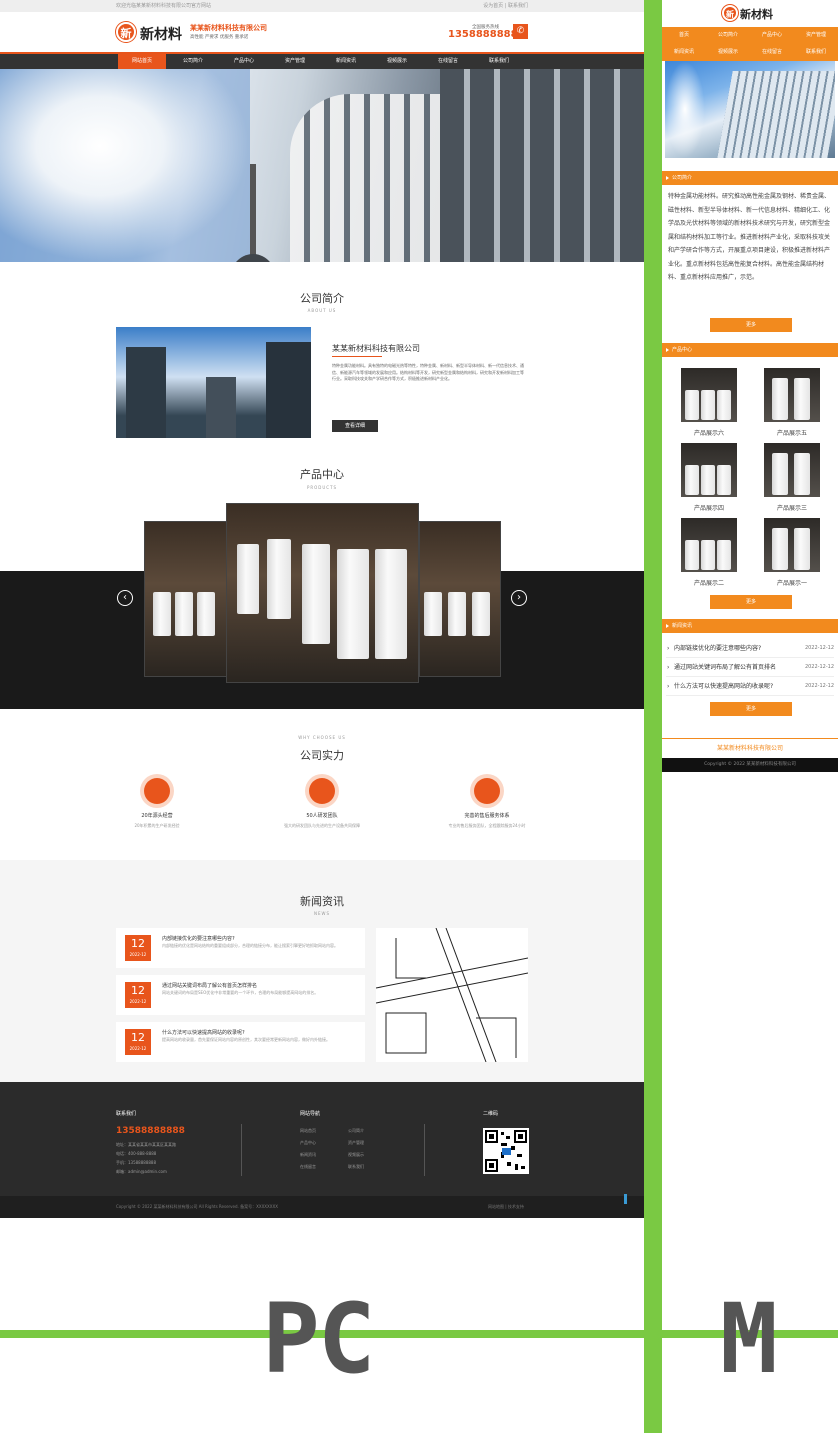 The image size is (838, 1433). I want to click on strength-item: 完善的售后服务体系 专业的售后服务团队，全程跟踪服务24小时, so click(487, 803).